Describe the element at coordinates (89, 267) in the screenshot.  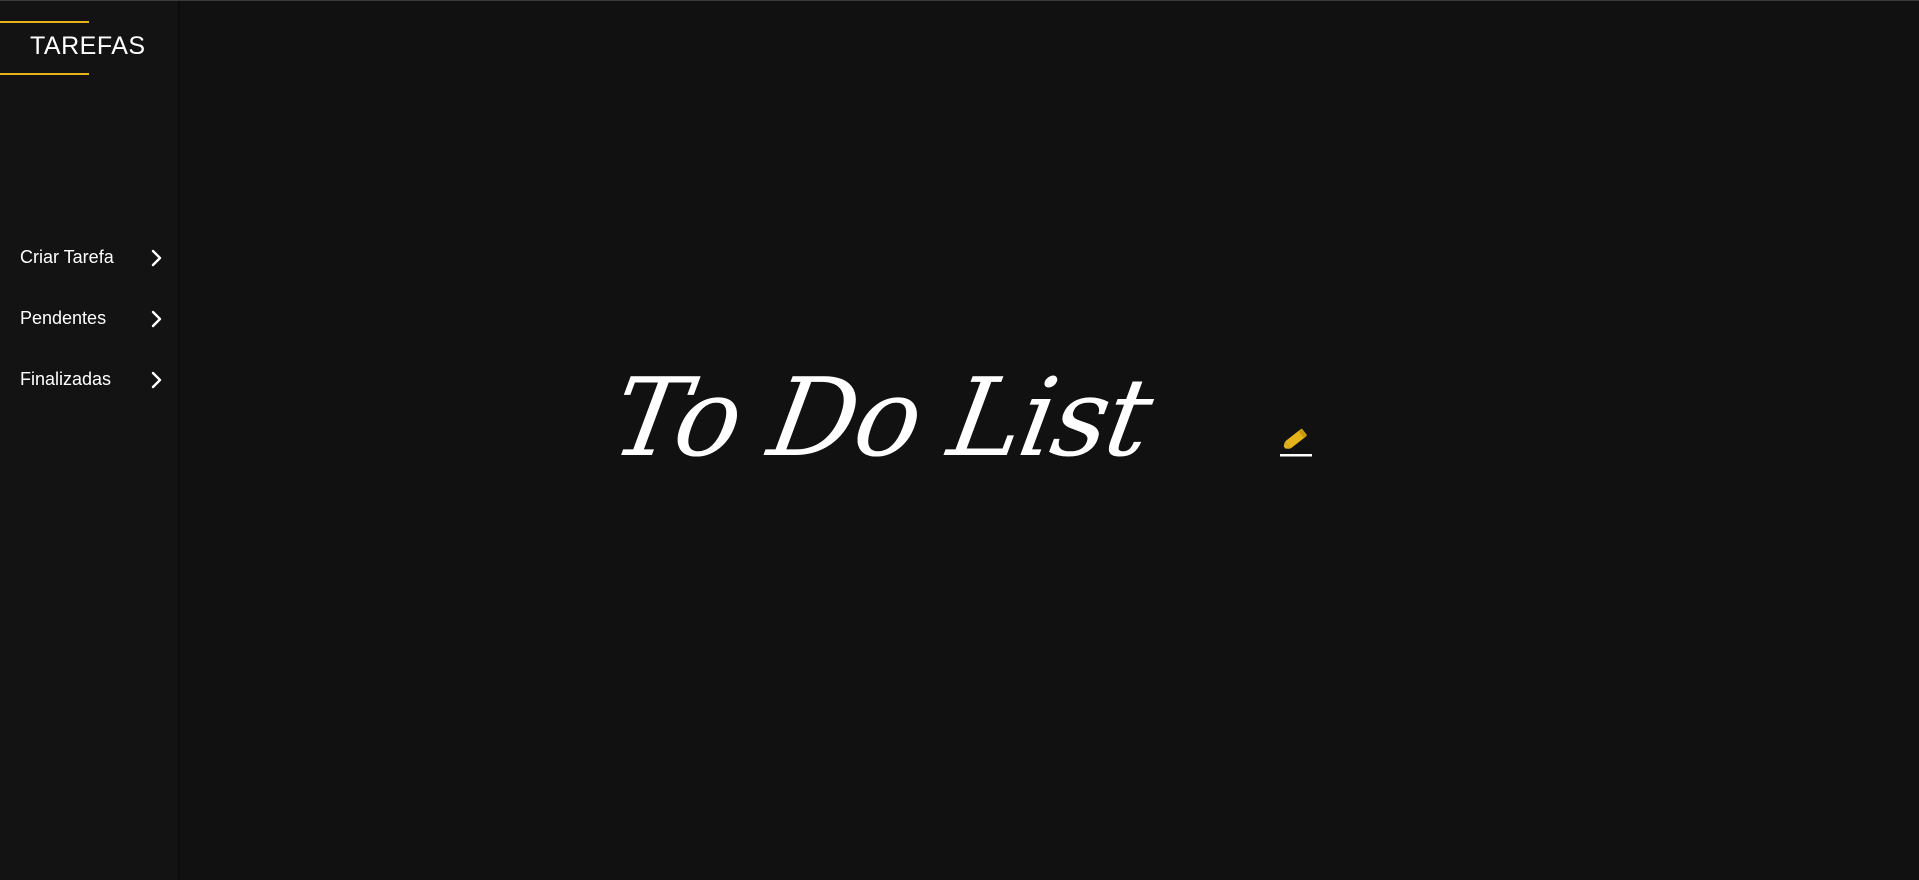
I see `sidebar-item-criar-tarefa: Criar Tarefa` at that location.